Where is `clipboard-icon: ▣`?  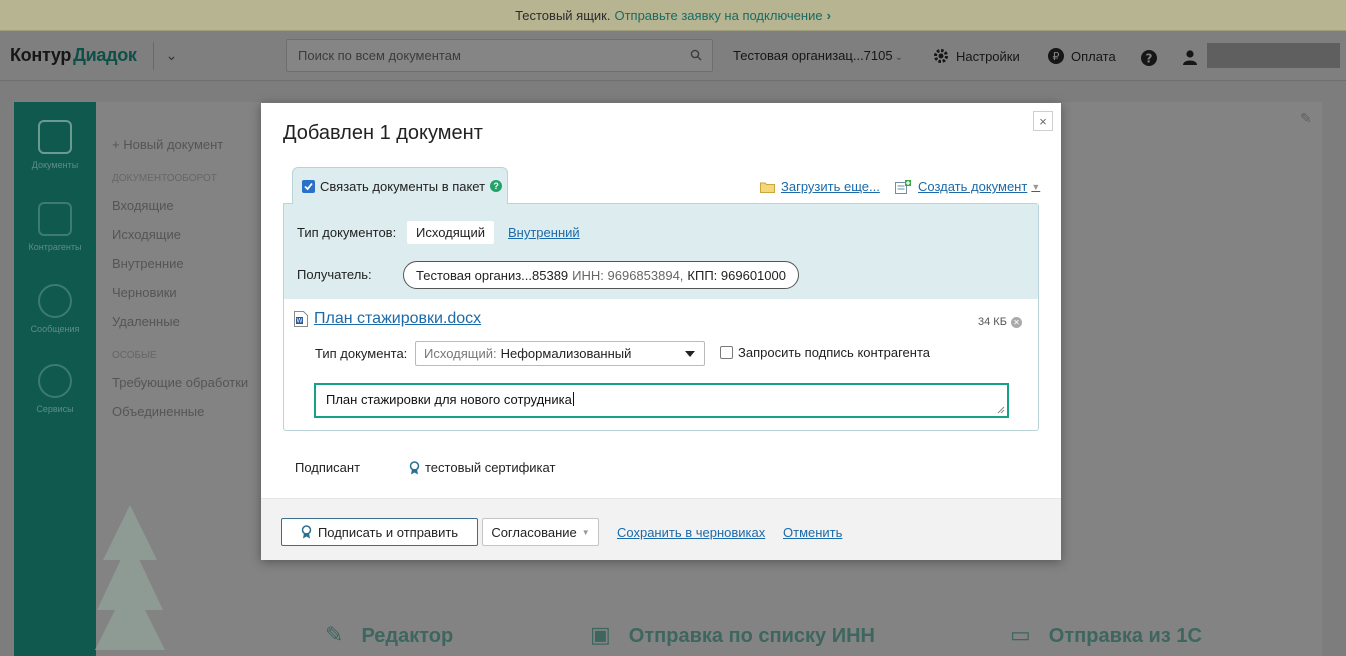
clipboard-icon: ▣ is located at coordinates (600, 634).